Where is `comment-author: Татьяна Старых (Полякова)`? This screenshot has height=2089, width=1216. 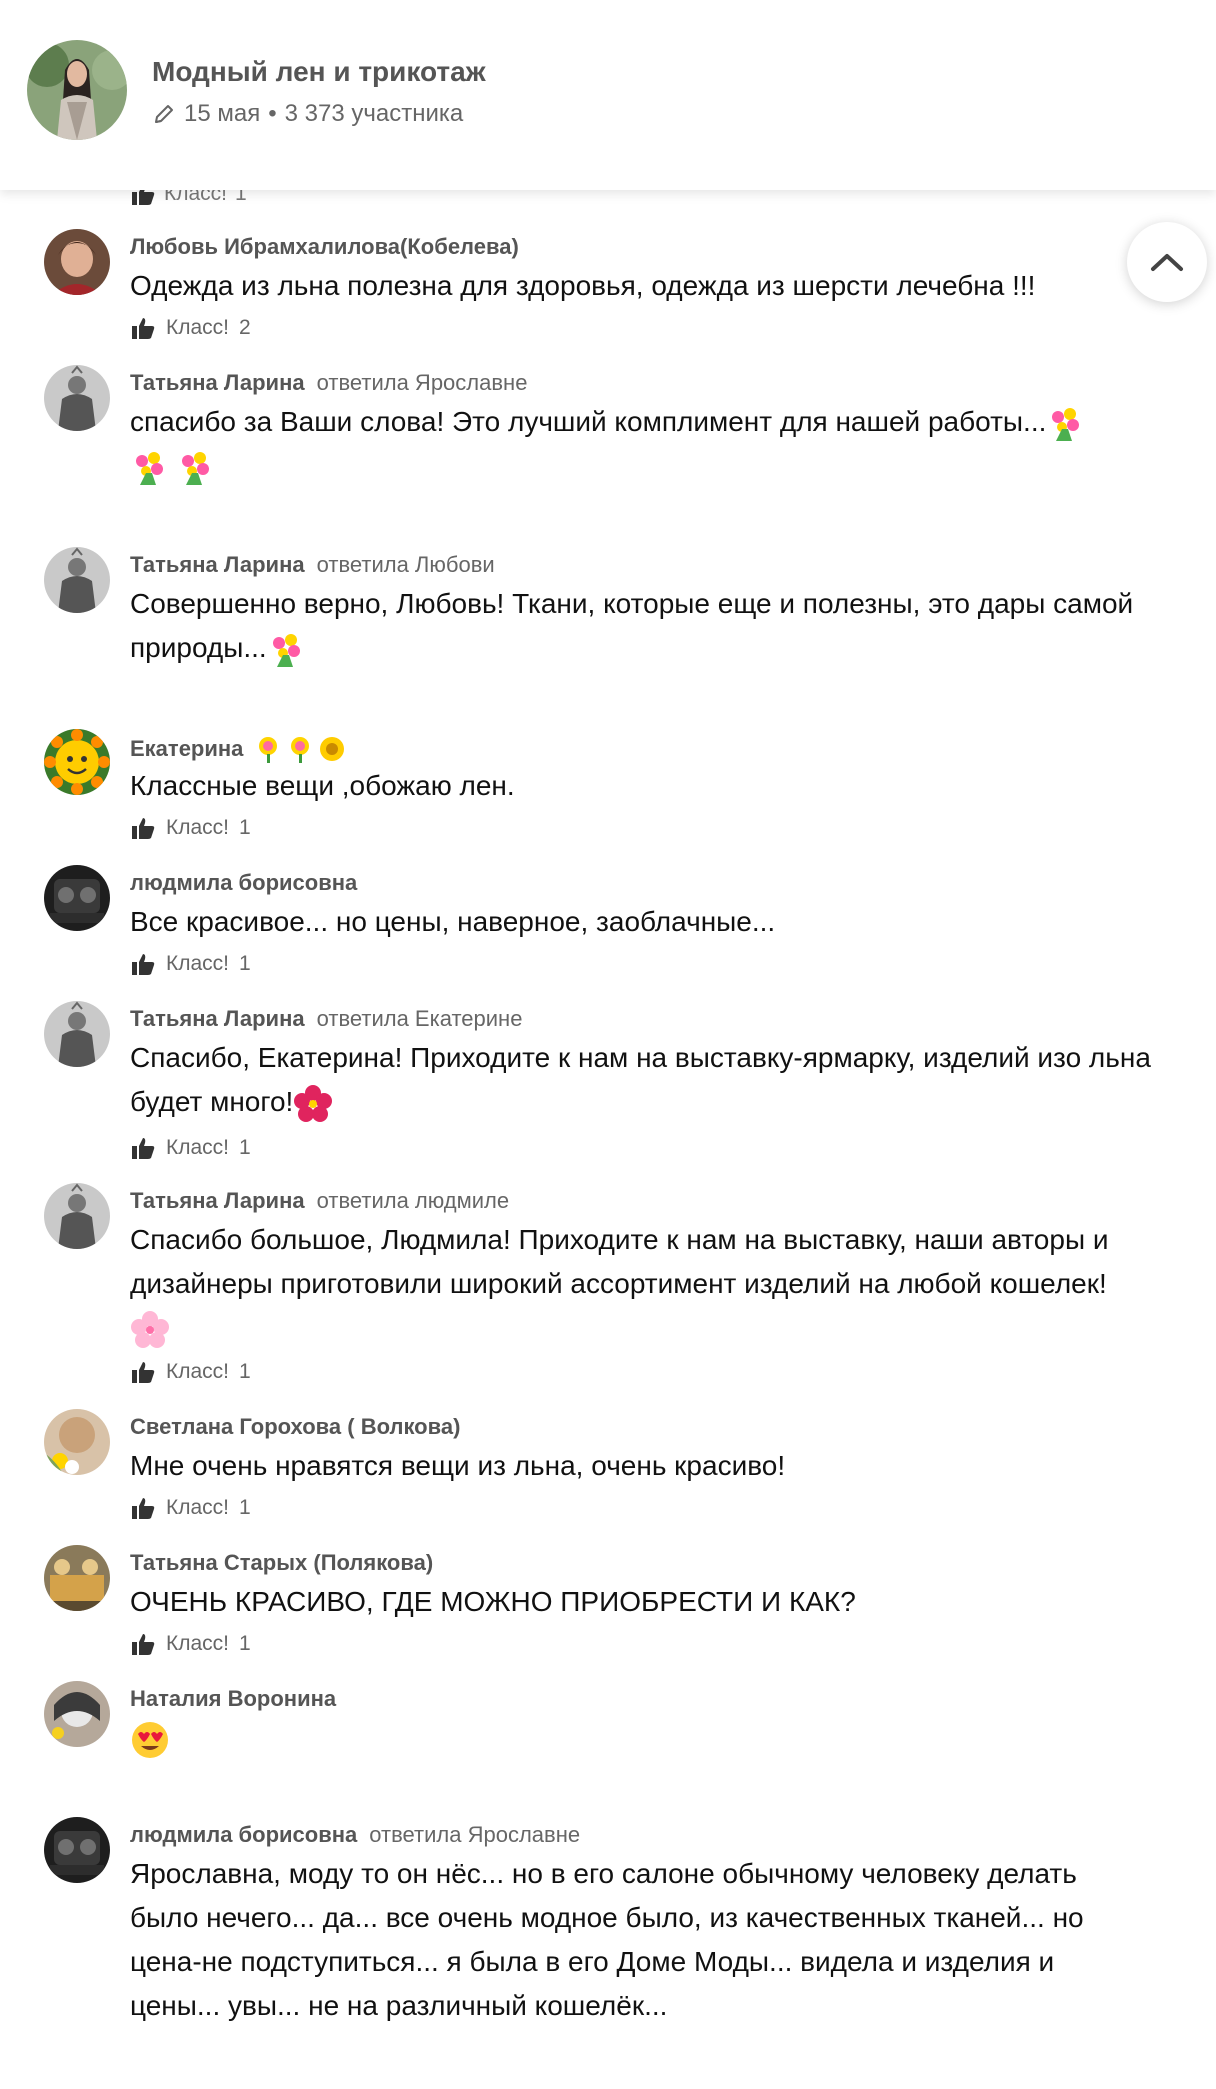 comment-author: Татьяна Старых (Полякова) is located at coordinates (281, 1563).